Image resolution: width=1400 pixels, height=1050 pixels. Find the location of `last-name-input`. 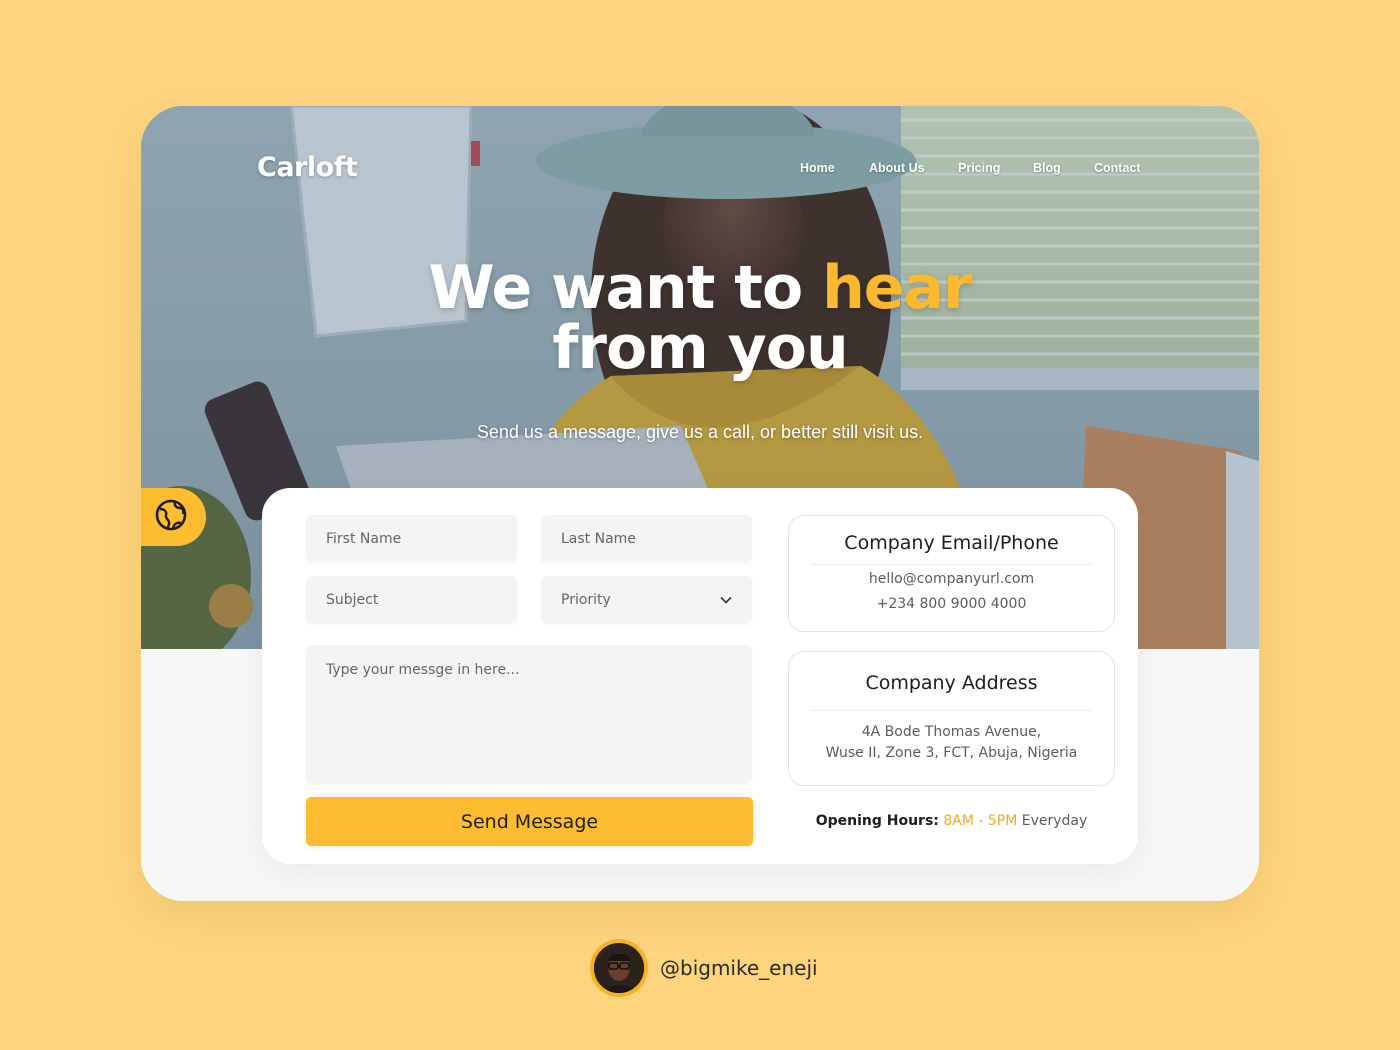

last-name-input is located at coordinates (646, 538).